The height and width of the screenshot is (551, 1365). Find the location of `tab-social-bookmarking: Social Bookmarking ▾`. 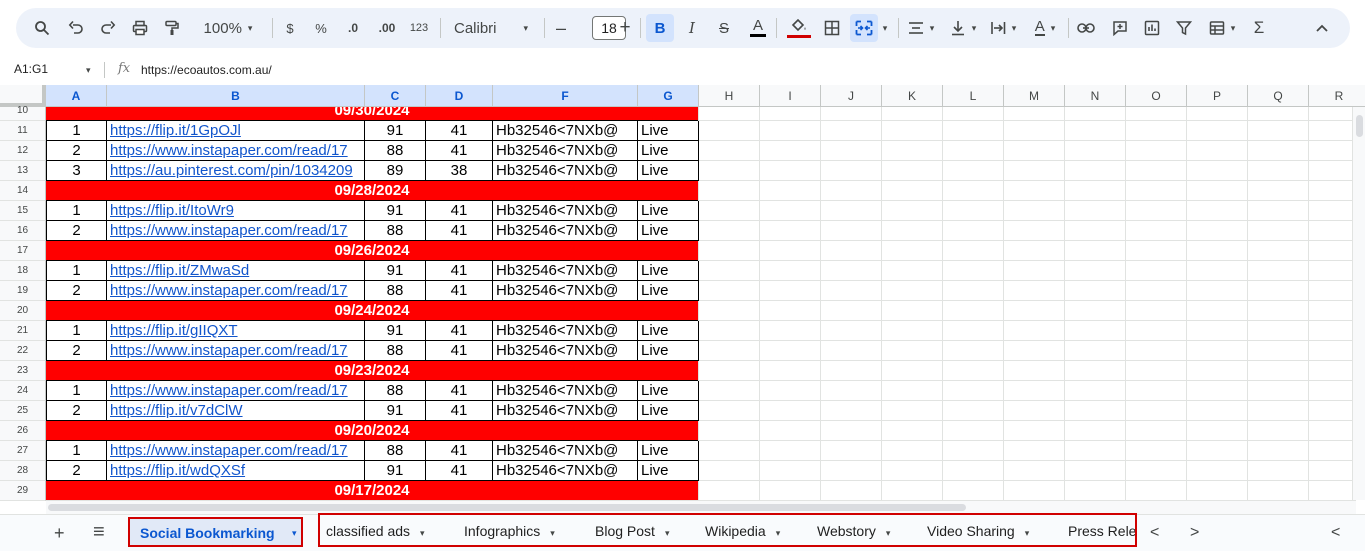

tab-social-bookmarking: Social Bookmarking ▾ is located at coordinates (215, 532).